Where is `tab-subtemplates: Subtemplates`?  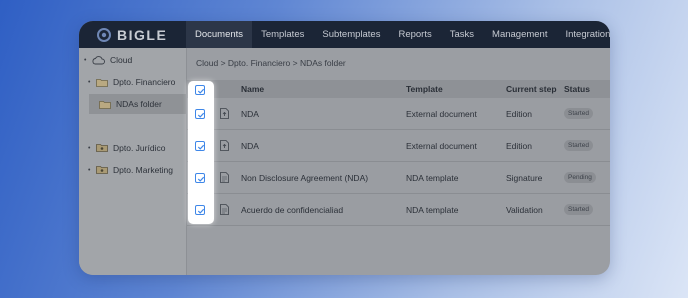
tab-subtemplates: Subtemplates is located at coordinates (351, 34).